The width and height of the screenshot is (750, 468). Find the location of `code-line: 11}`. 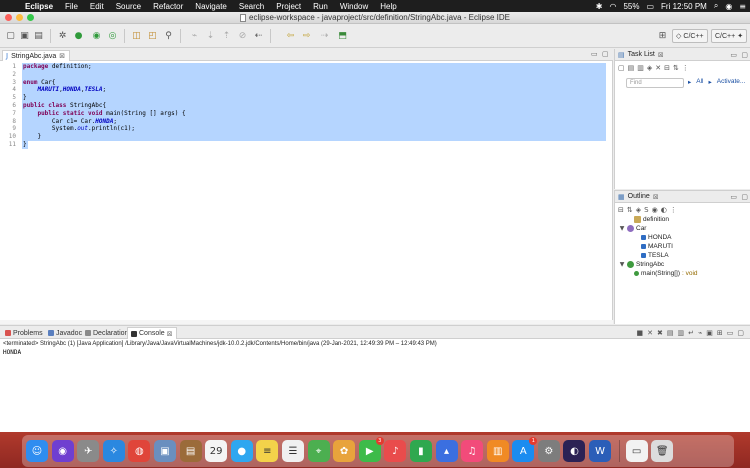

code-line: 11} is located at coordinates (306, 144).